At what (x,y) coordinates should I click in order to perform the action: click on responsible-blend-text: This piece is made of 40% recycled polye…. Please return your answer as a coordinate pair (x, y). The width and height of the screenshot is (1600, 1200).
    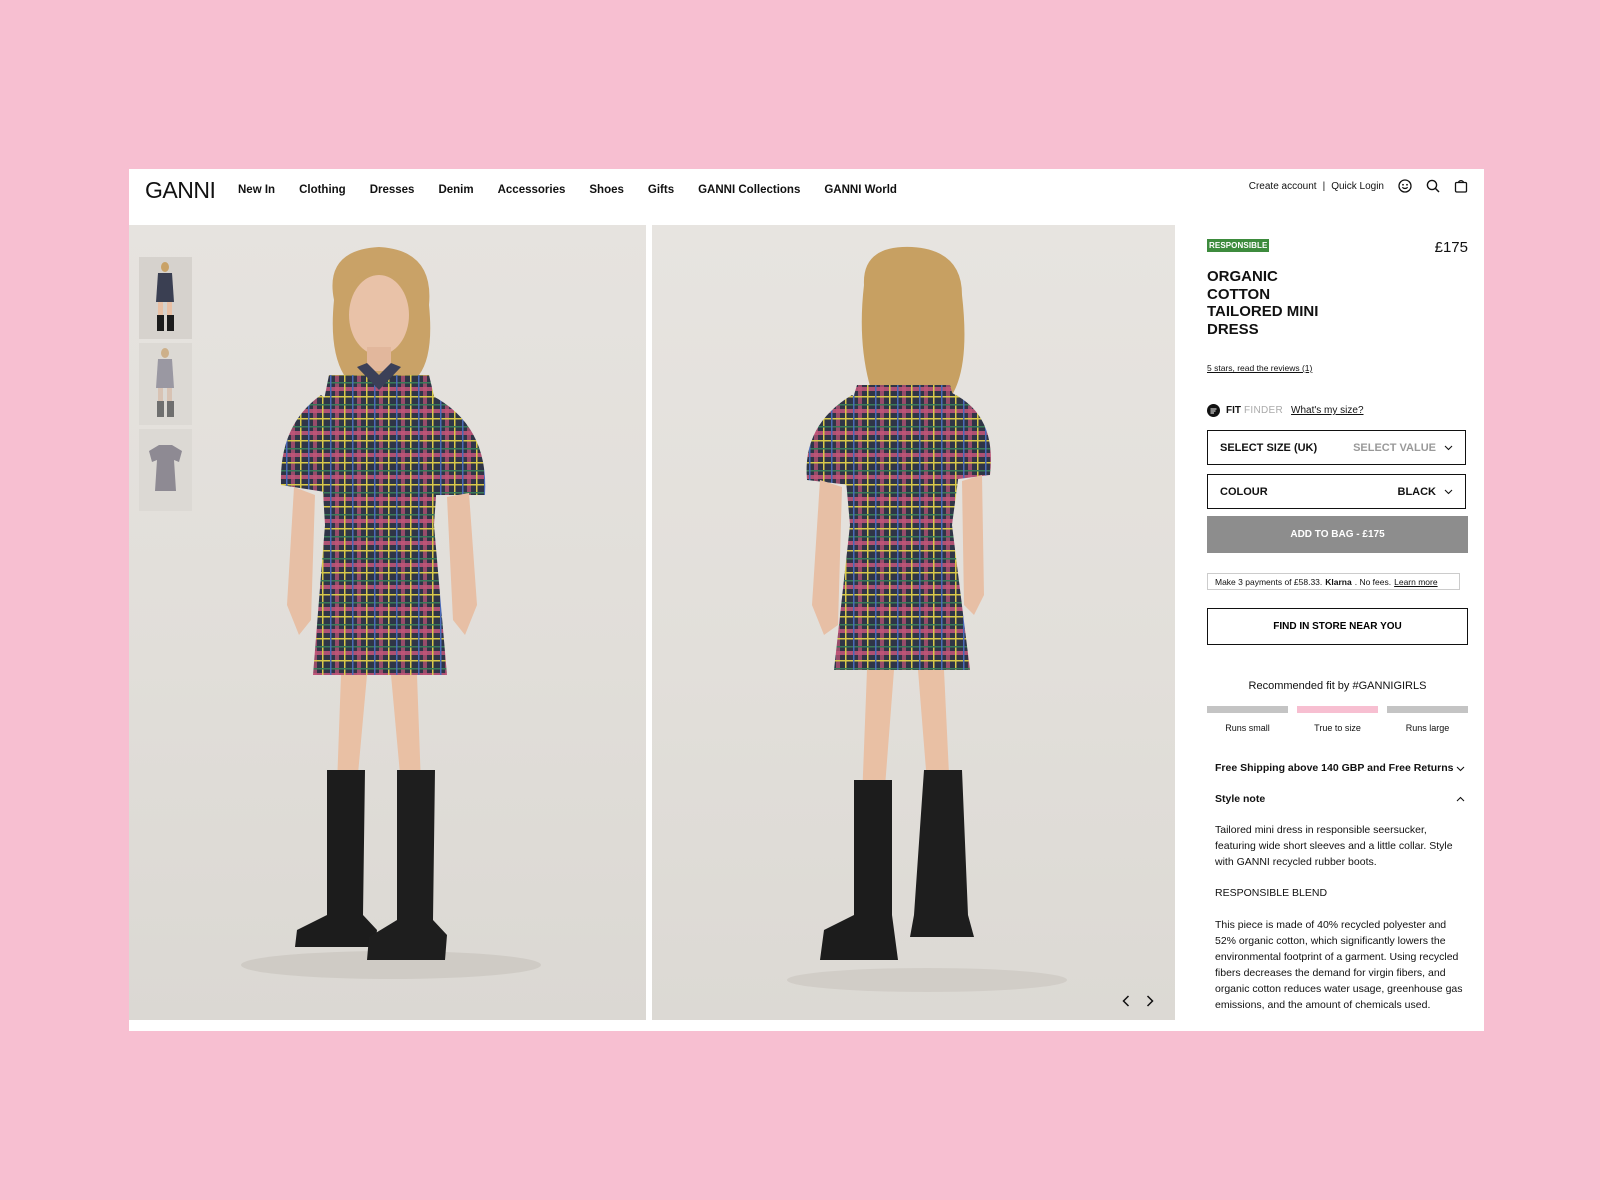
    Looking at the image, I should click on (1339, 965).